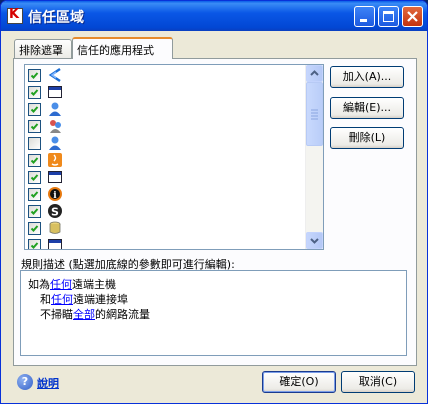 Image resolution: width=428 pixels, height=404 pixels. Describe the element at coordinates (43, 48) in the screenshot. I see `tab-exclusion-masks: 排除遮罩` at that location.